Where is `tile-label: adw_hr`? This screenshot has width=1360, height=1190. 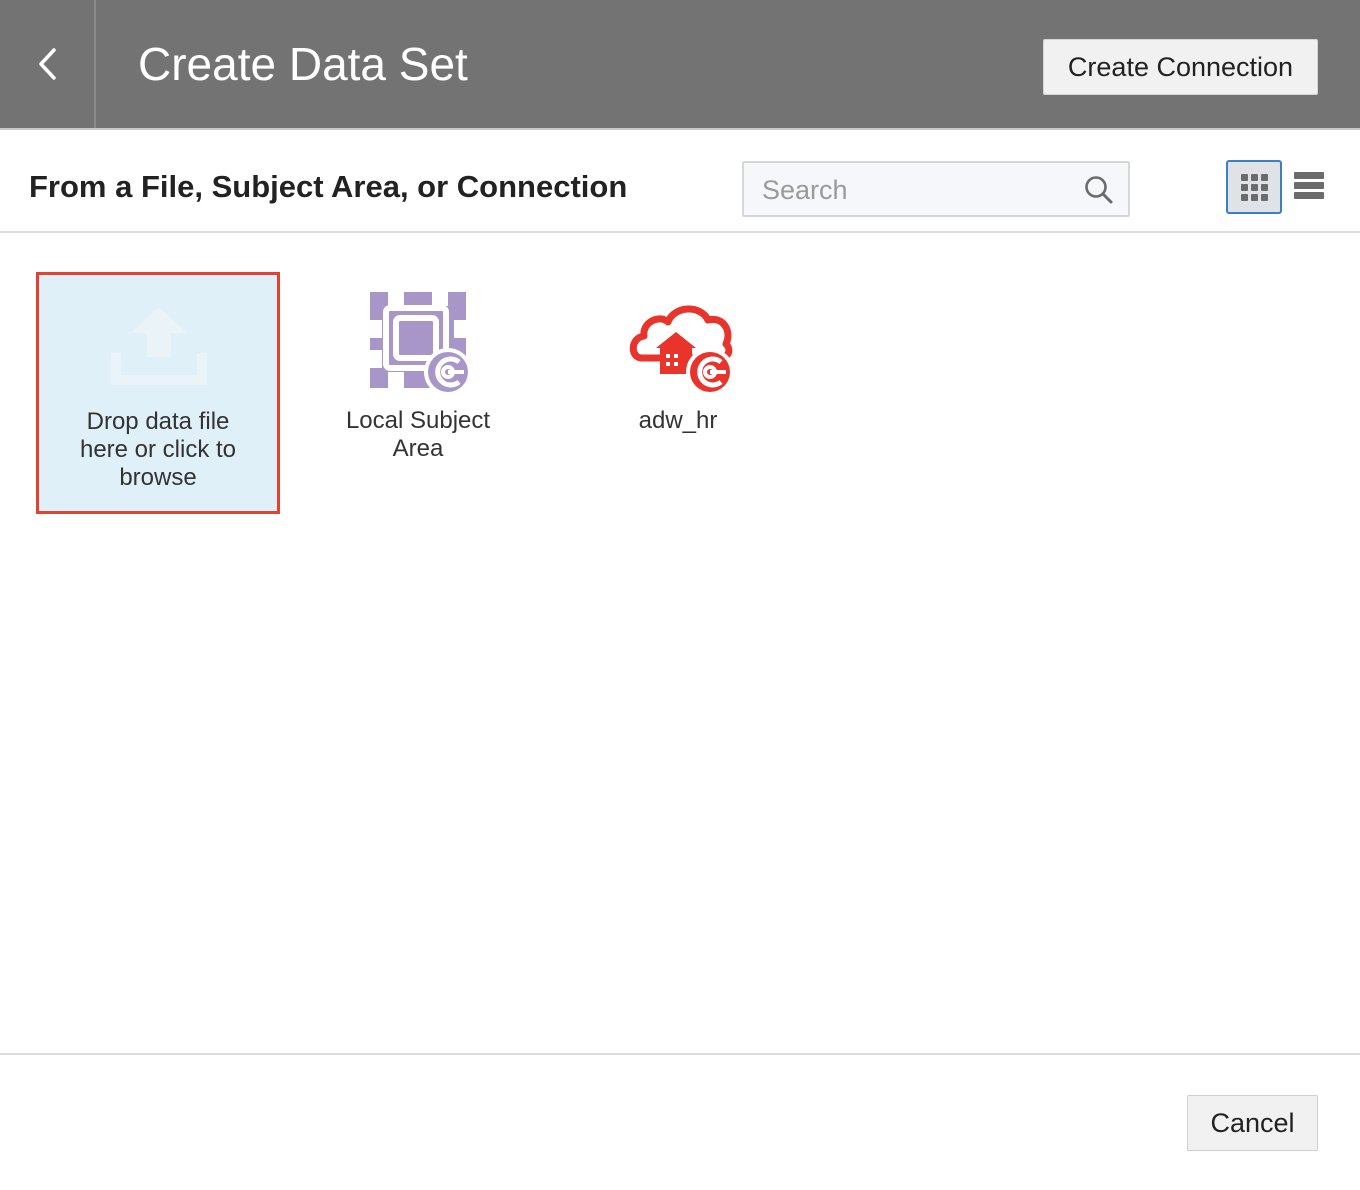
tile-label: adw_hr is located at coordinates (678, 420).